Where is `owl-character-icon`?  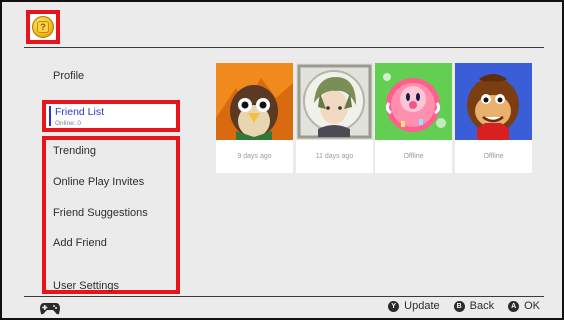
owl-character-icon is located at coordinates (254, 101).